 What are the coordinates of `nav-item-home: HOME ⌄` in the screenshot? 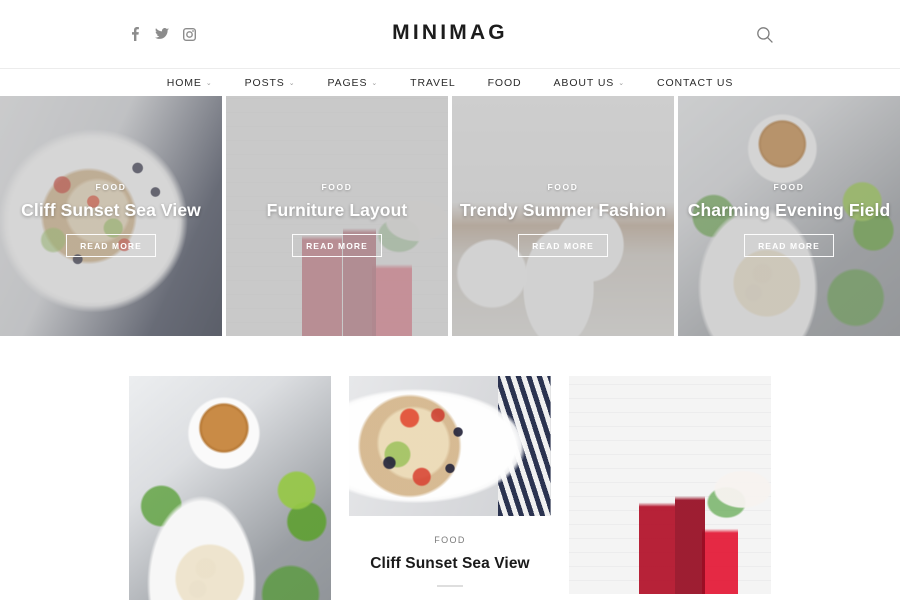 It's located at (190, 83).